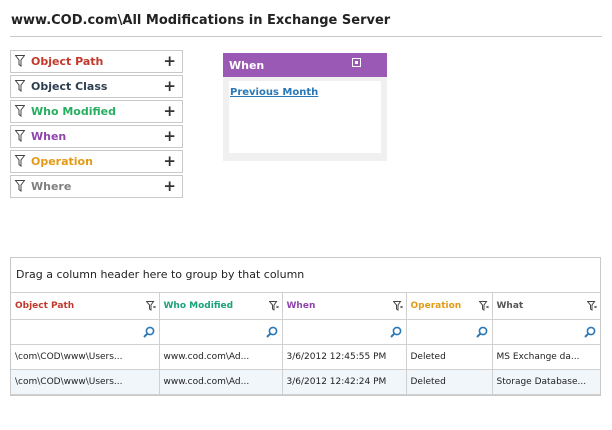  I want to click on when-panel: When Previous Month, so click(305, 107).